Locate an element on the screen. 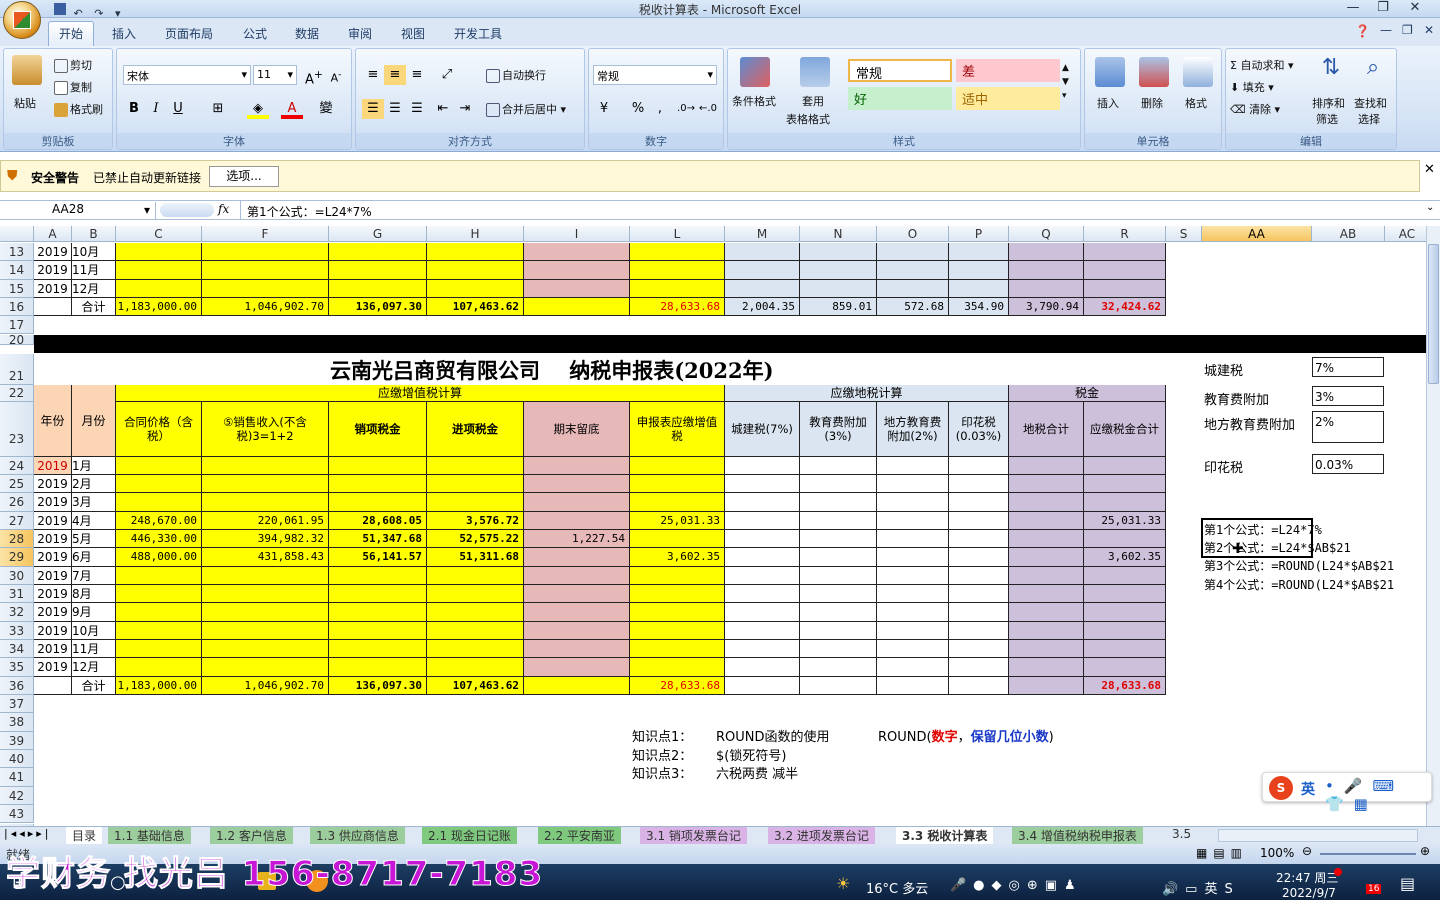 This screenshot has height=900, width=1440. row-header: 14 is located at coordinates (17, 270).